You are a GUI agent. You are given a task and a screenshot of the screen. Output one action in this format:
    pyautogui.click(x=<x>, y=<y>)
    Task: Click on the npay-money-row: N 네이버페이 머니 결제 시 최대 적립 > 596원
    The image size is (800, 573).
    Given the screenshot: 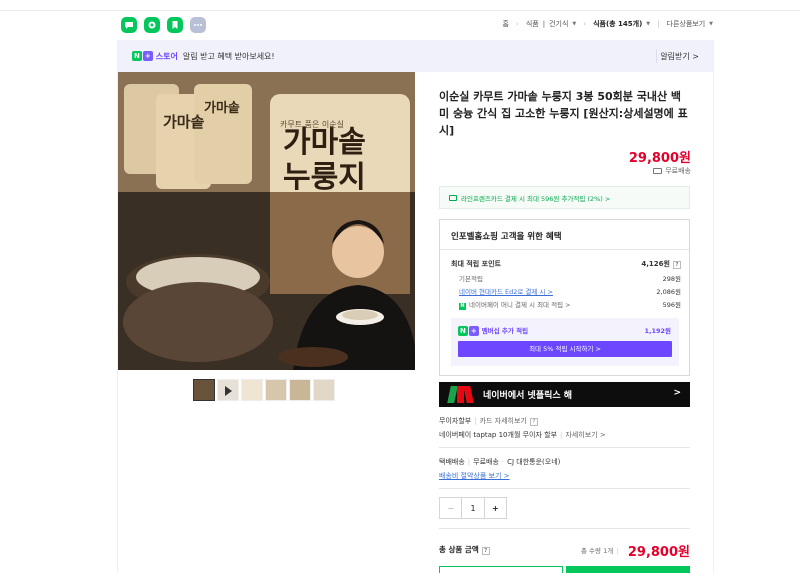 What is the action you would take?
    pyautogui.click(x=566, y=304)
    